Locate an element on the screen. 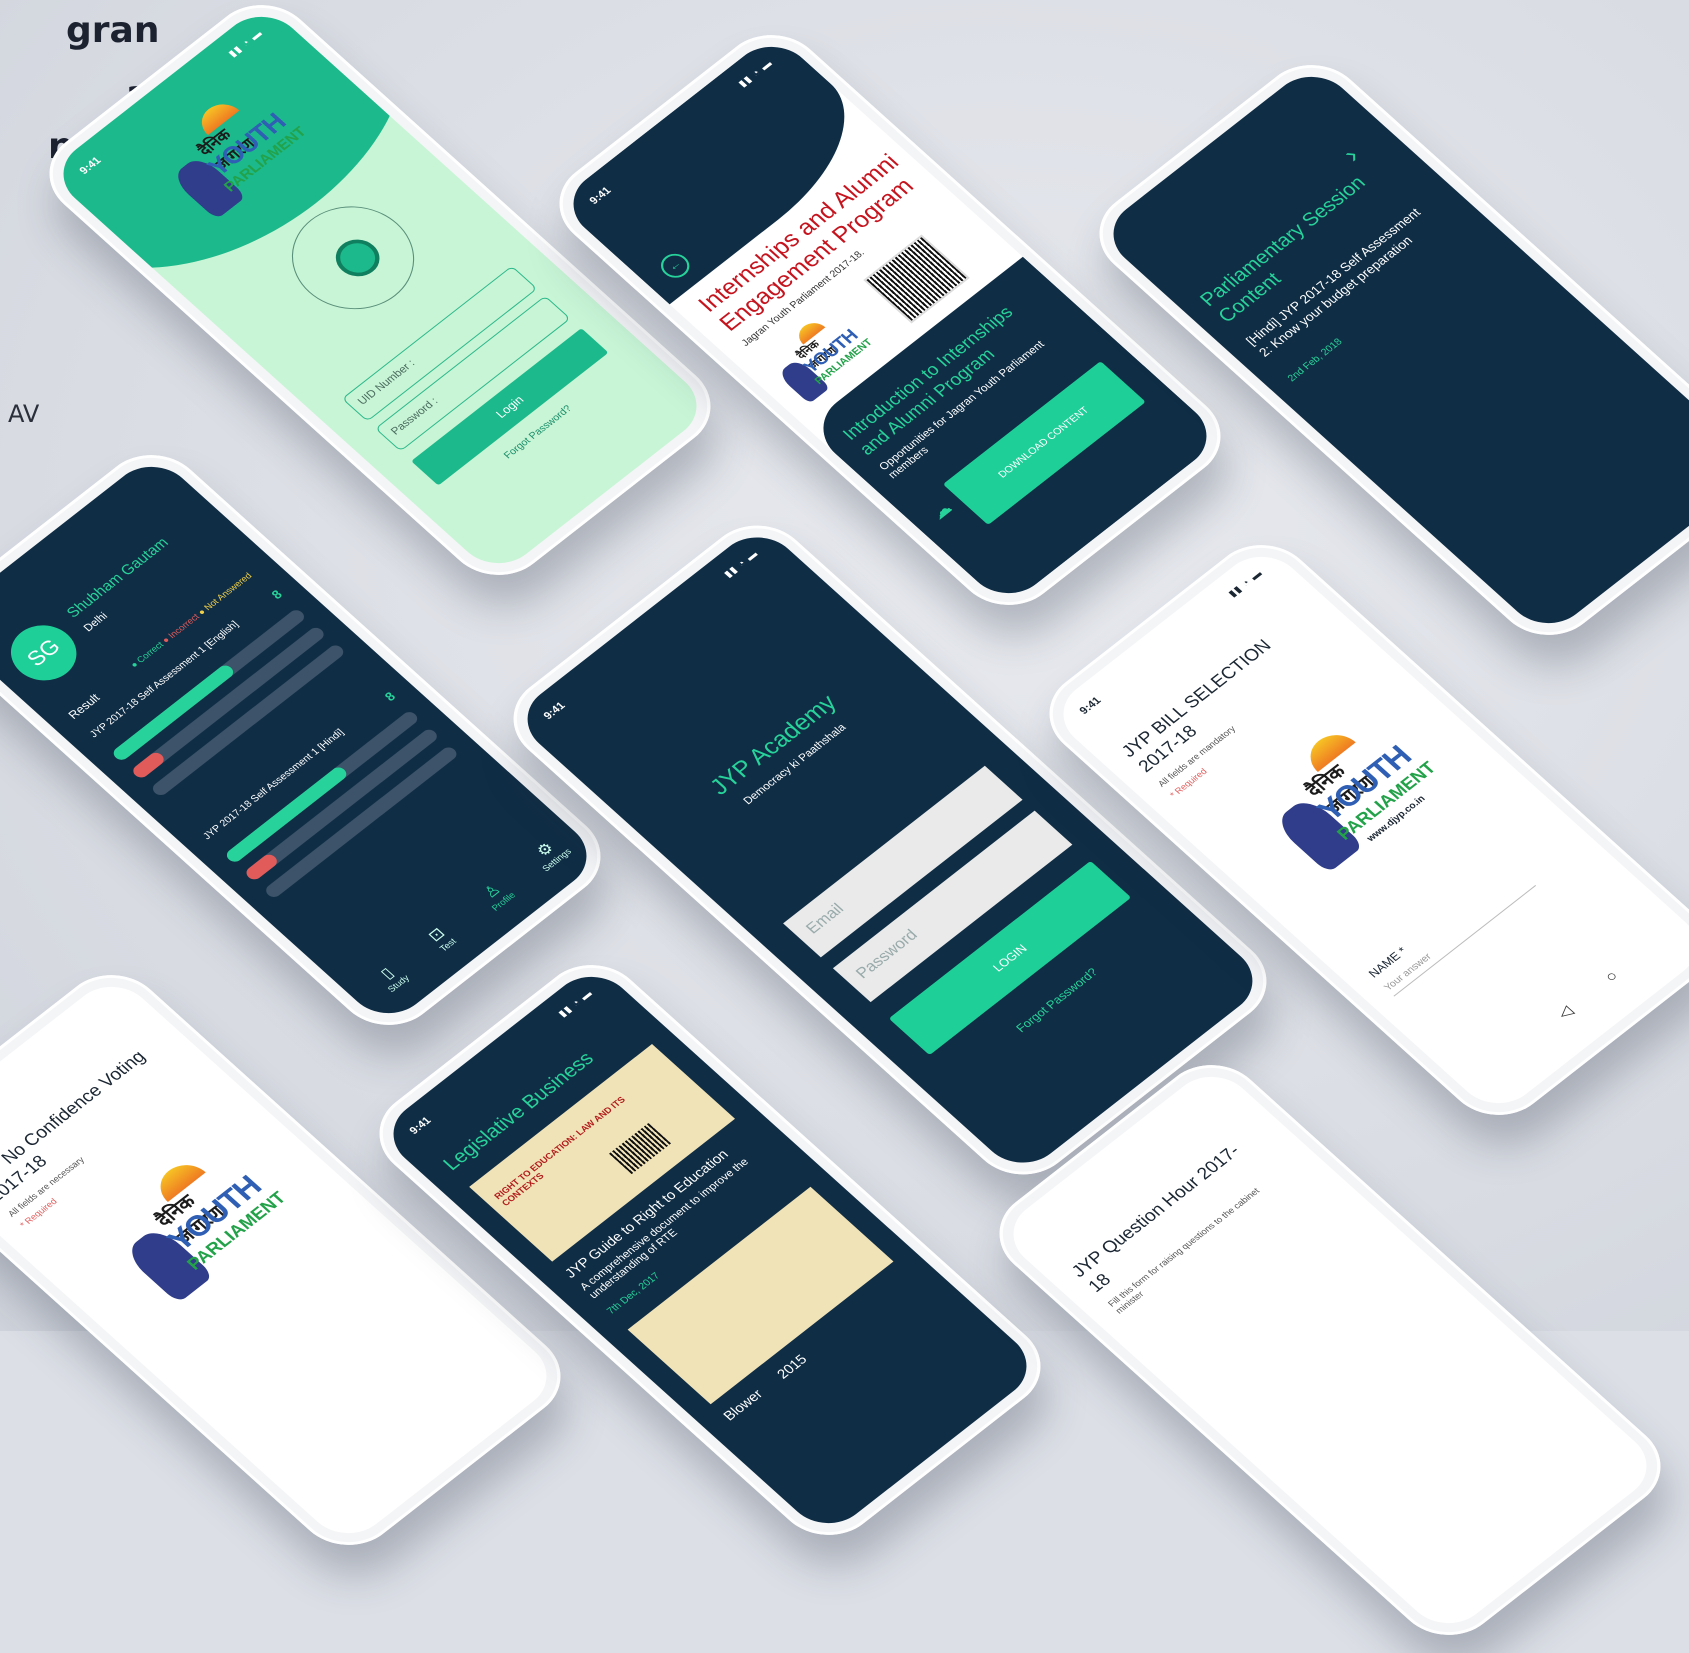 This screenshot has width=1689, height=1653. android-home-icon: ○ is located at coordinates (1612, 977).